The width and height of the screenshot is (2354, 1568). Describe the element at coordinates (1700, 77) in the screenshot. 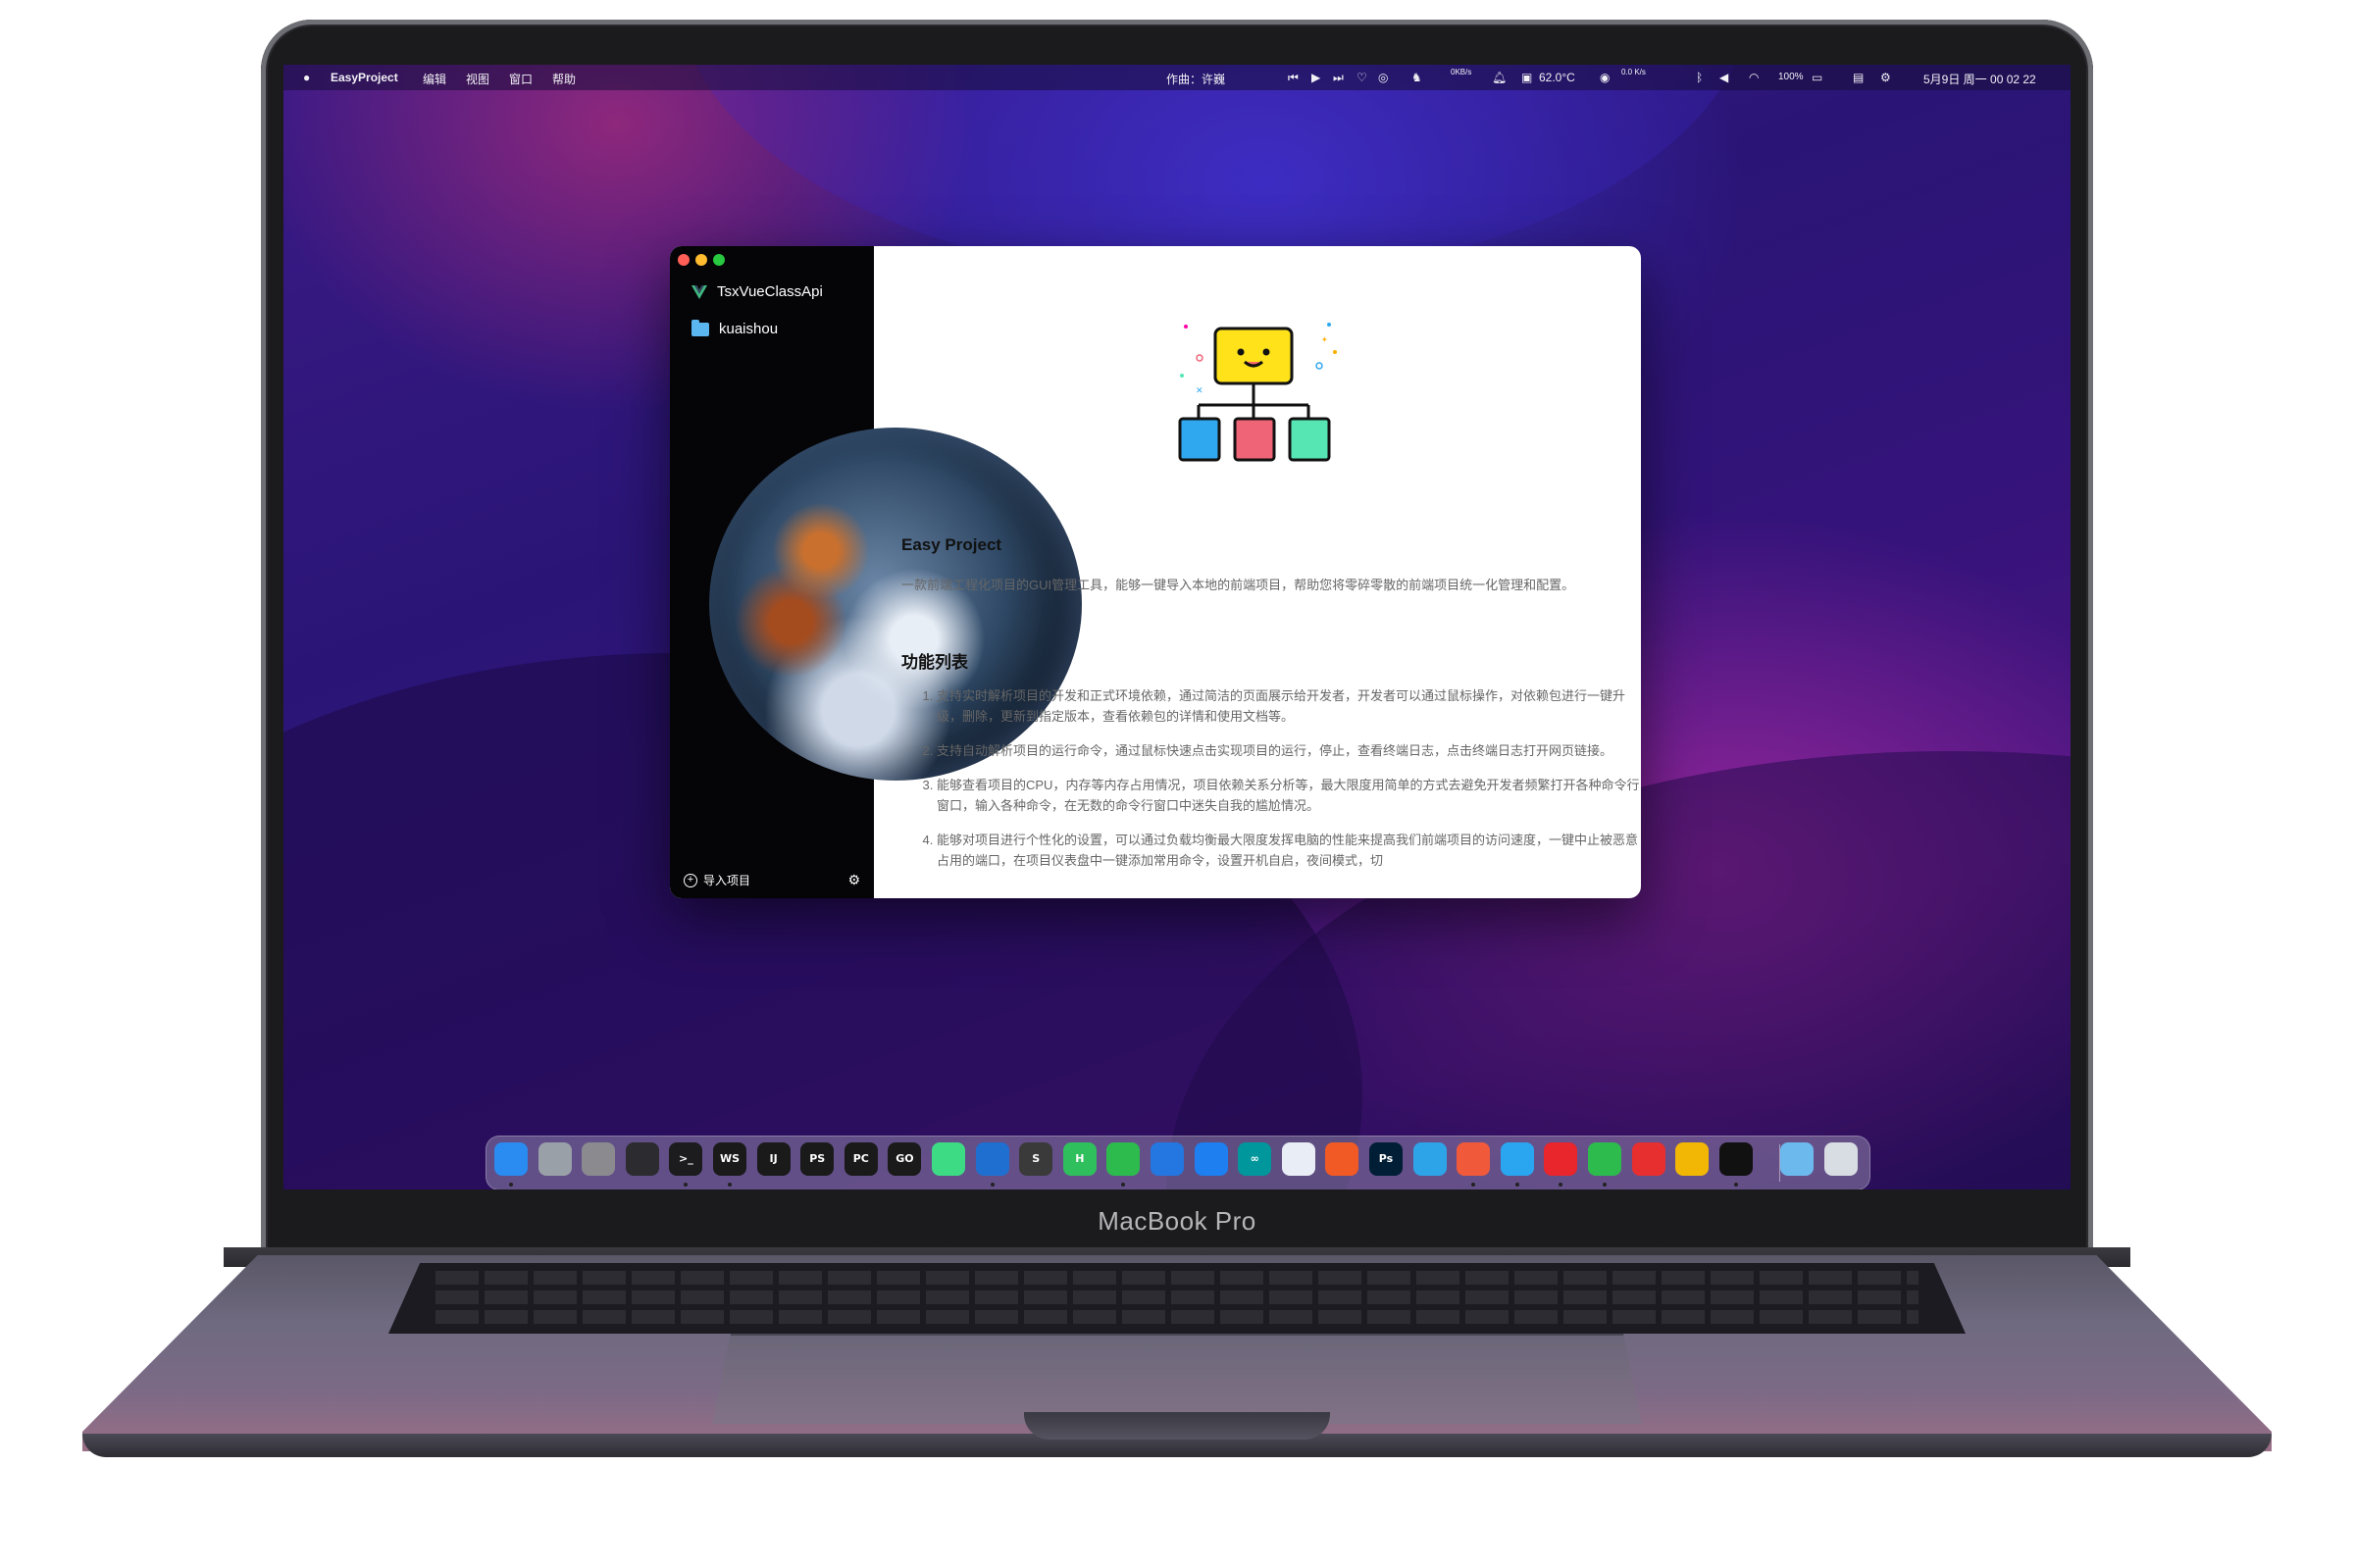

I see `bluetooth-icon: ᛒ` at that location.